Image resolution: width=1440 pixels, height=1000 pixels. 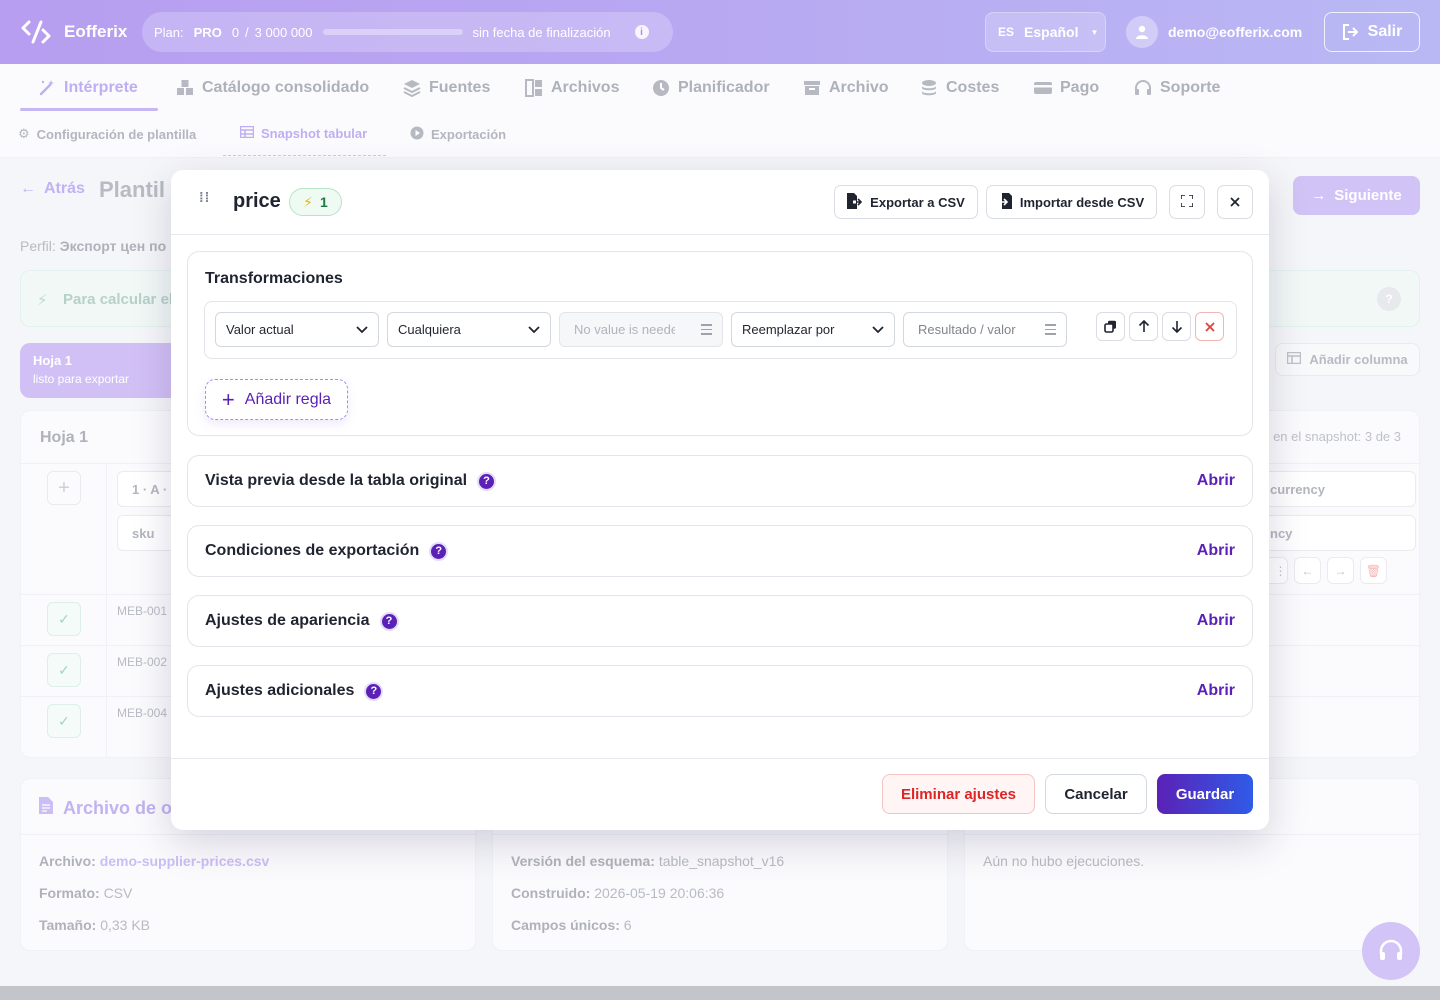 I want to click on modal-title: price, so click(x=257, y=201).